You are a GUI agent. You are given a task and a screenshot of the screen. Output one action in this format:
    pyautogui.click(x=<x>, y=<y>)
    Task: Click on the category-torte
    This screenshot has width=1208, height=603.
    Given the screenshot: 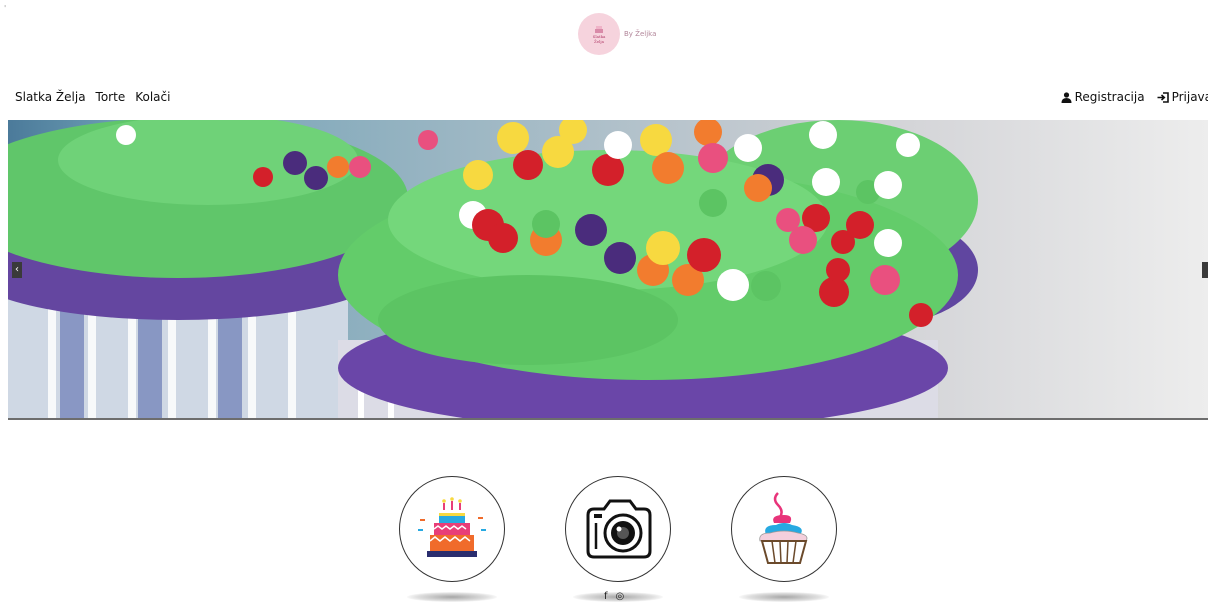 What is the action you would take?
    pyautogui.click(x=452, y=539)
    